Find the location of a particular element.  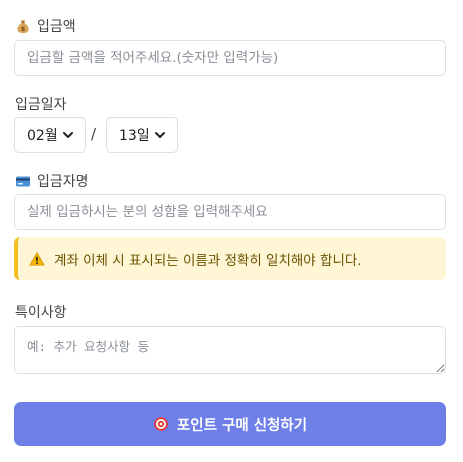

depositor-name-label: 입금자명 is located at coordinates (52, 181).